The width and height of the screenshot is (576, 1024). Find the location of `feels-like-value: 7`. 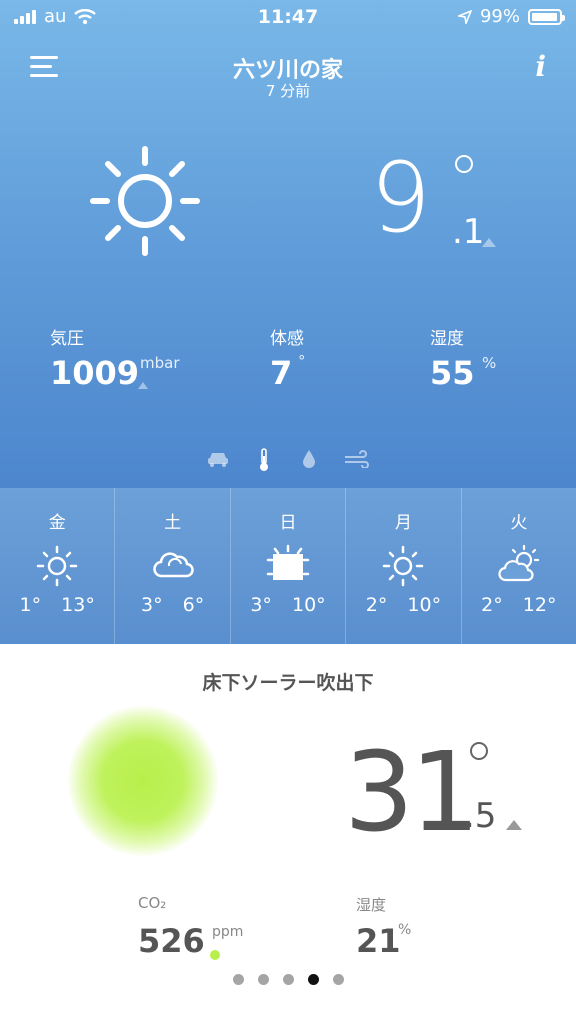

feels-like-value: 7 is located at coordinates (281, 373).